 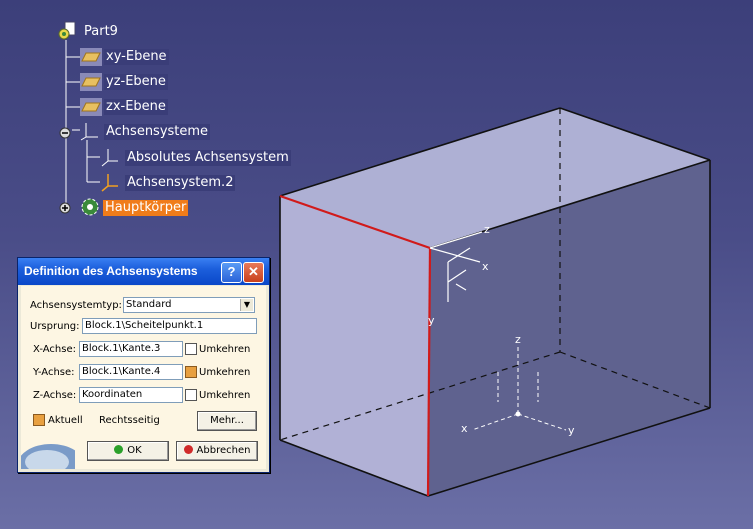 What do you see at coordinates (129, 420) in the screenshot?
I see `handedness-label: Rechtsseitig` at bounding box center [129, 420].